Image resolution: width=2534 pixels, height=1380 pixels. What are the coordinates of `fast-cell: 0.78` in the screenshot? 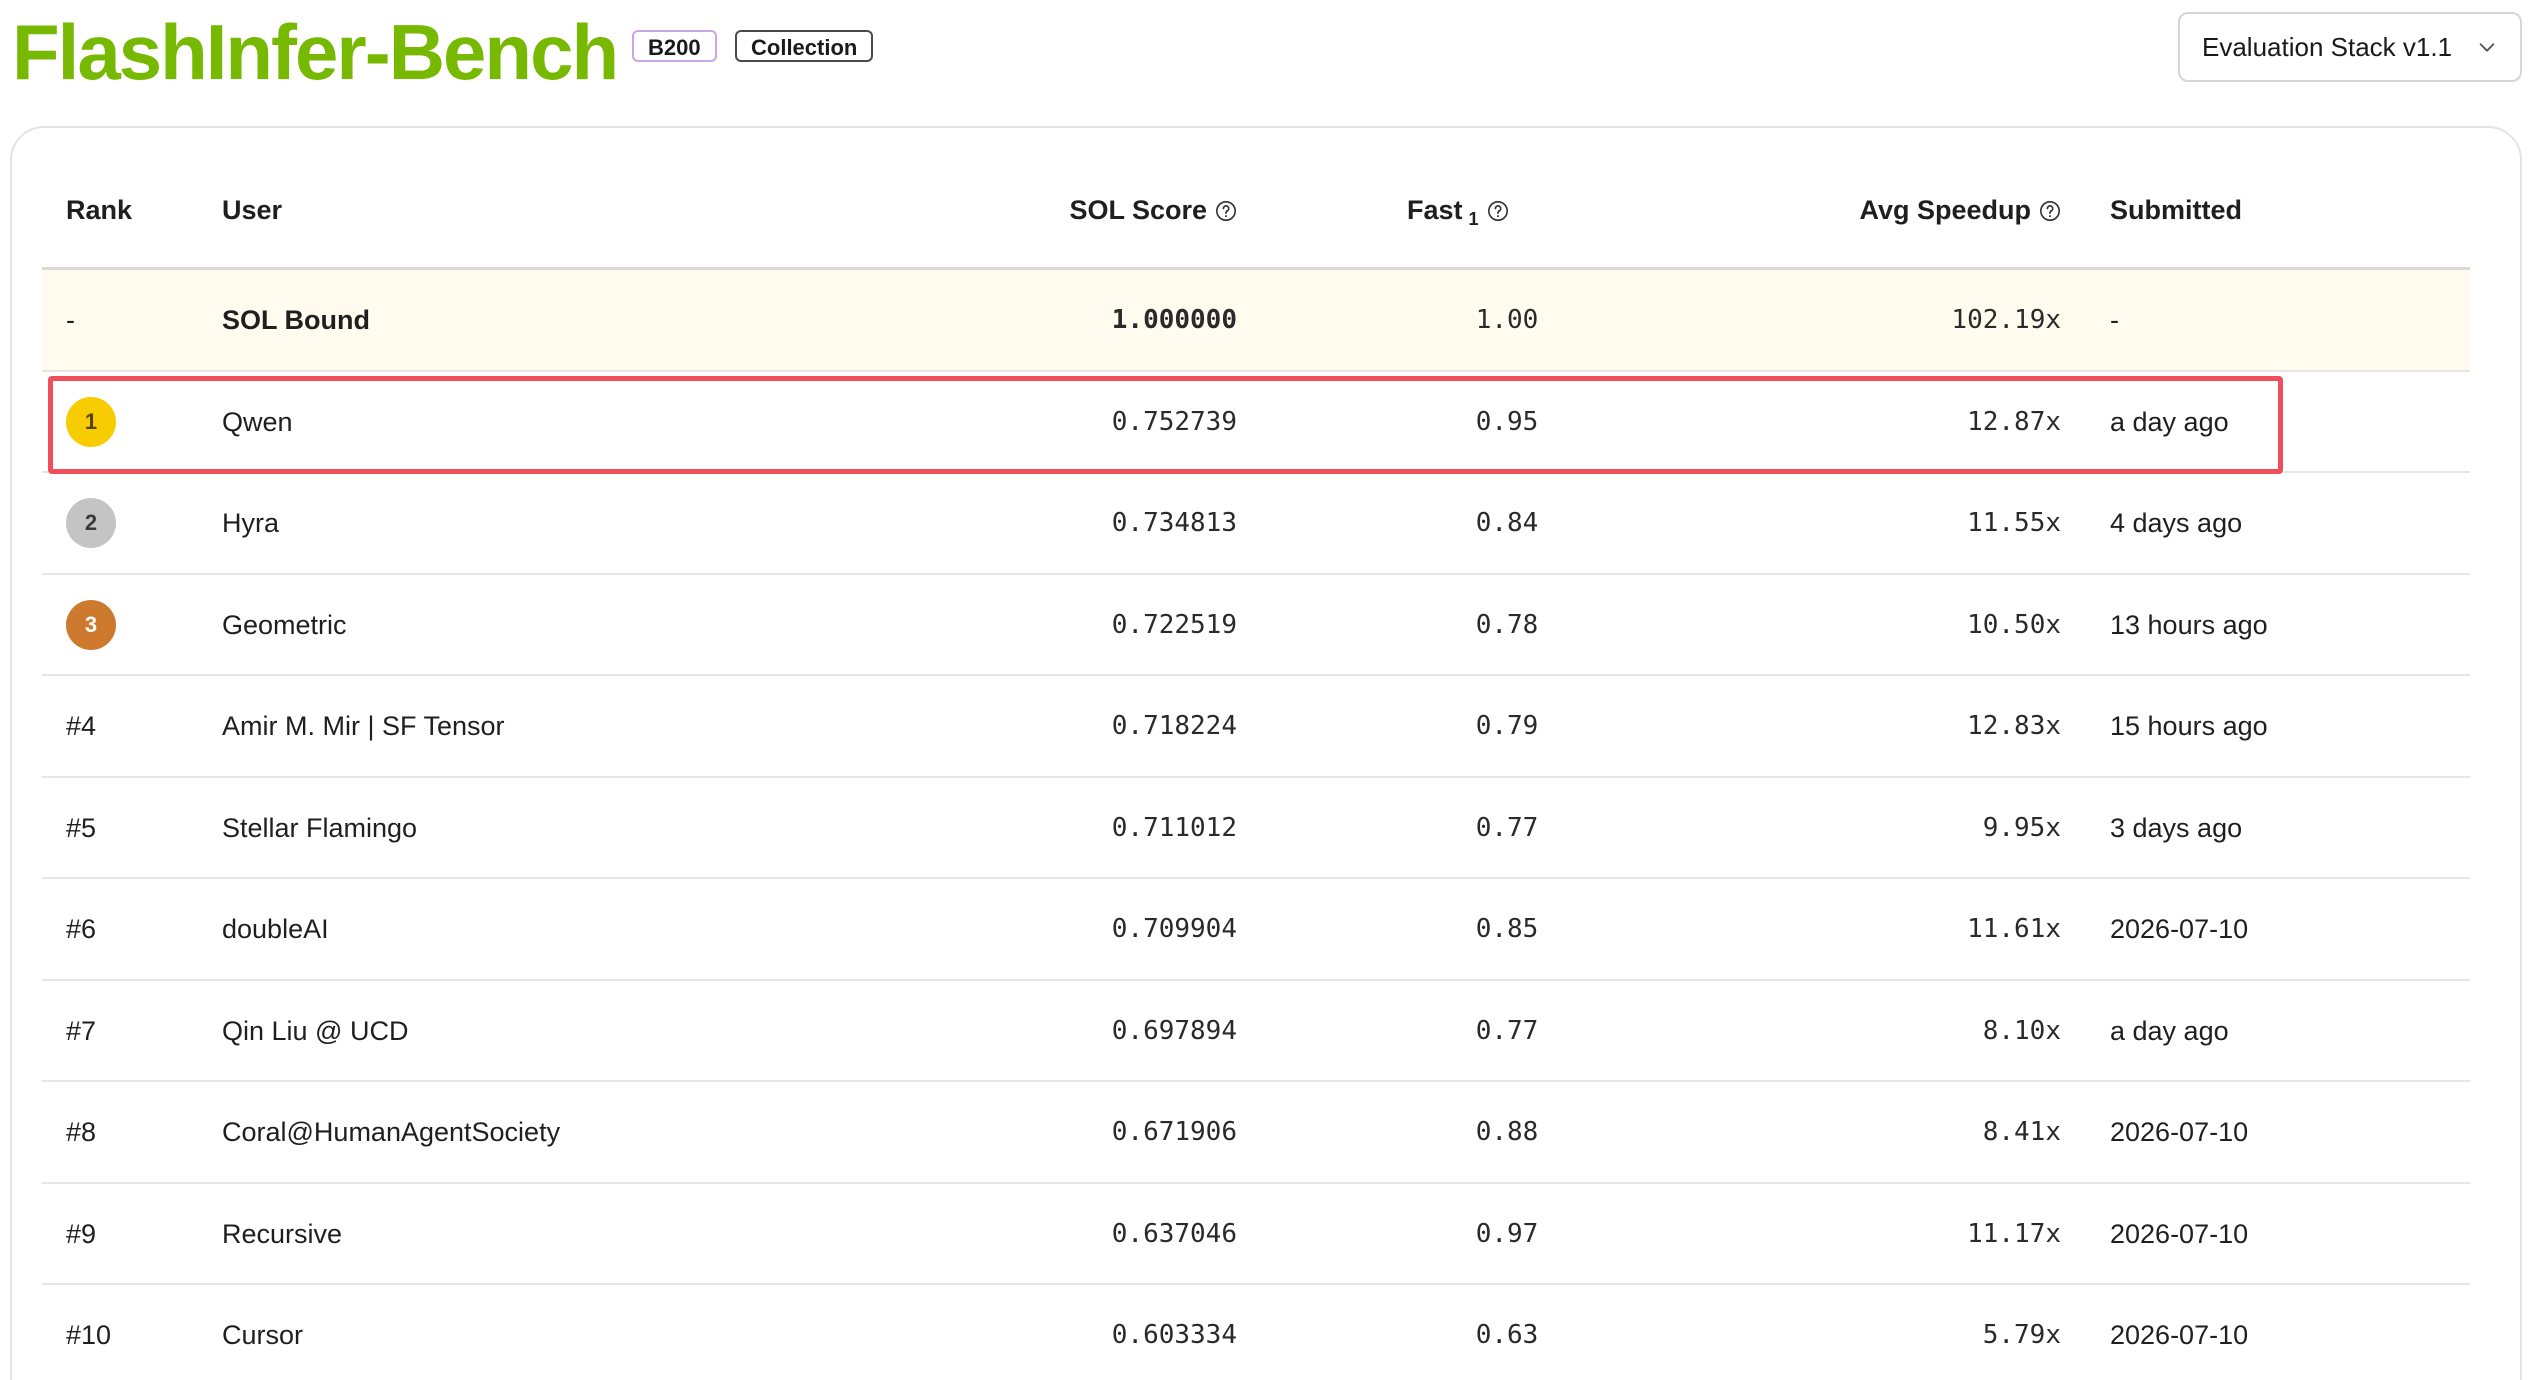 It's located at (1507, 624).